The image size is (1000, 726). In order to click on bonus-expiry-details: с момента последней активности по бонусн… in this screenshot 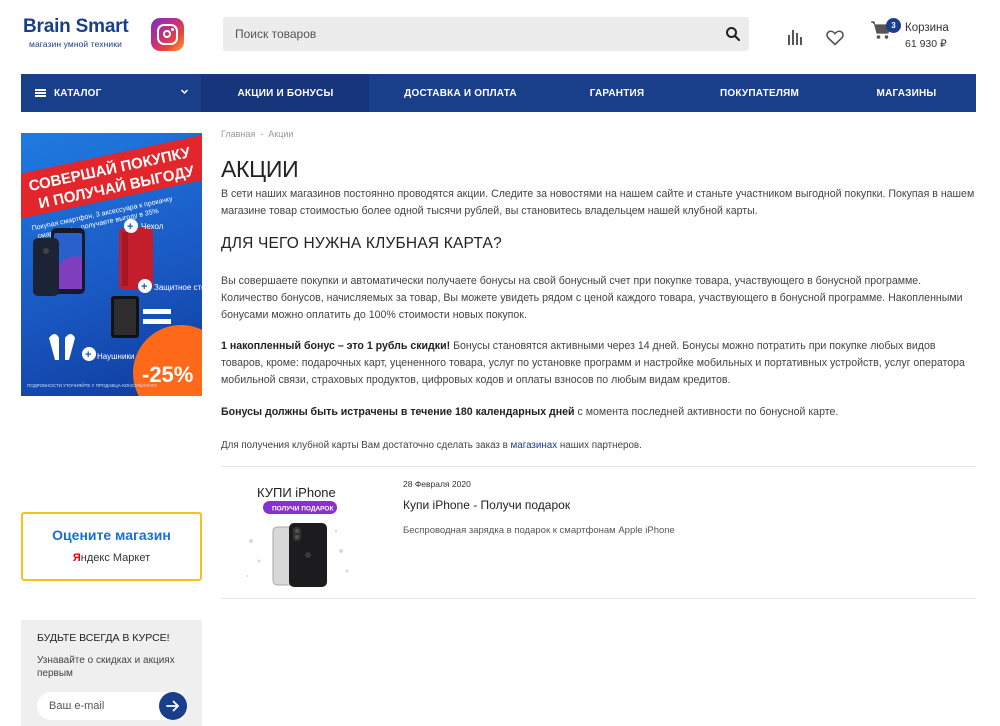, I will do `click(706, 412)`.